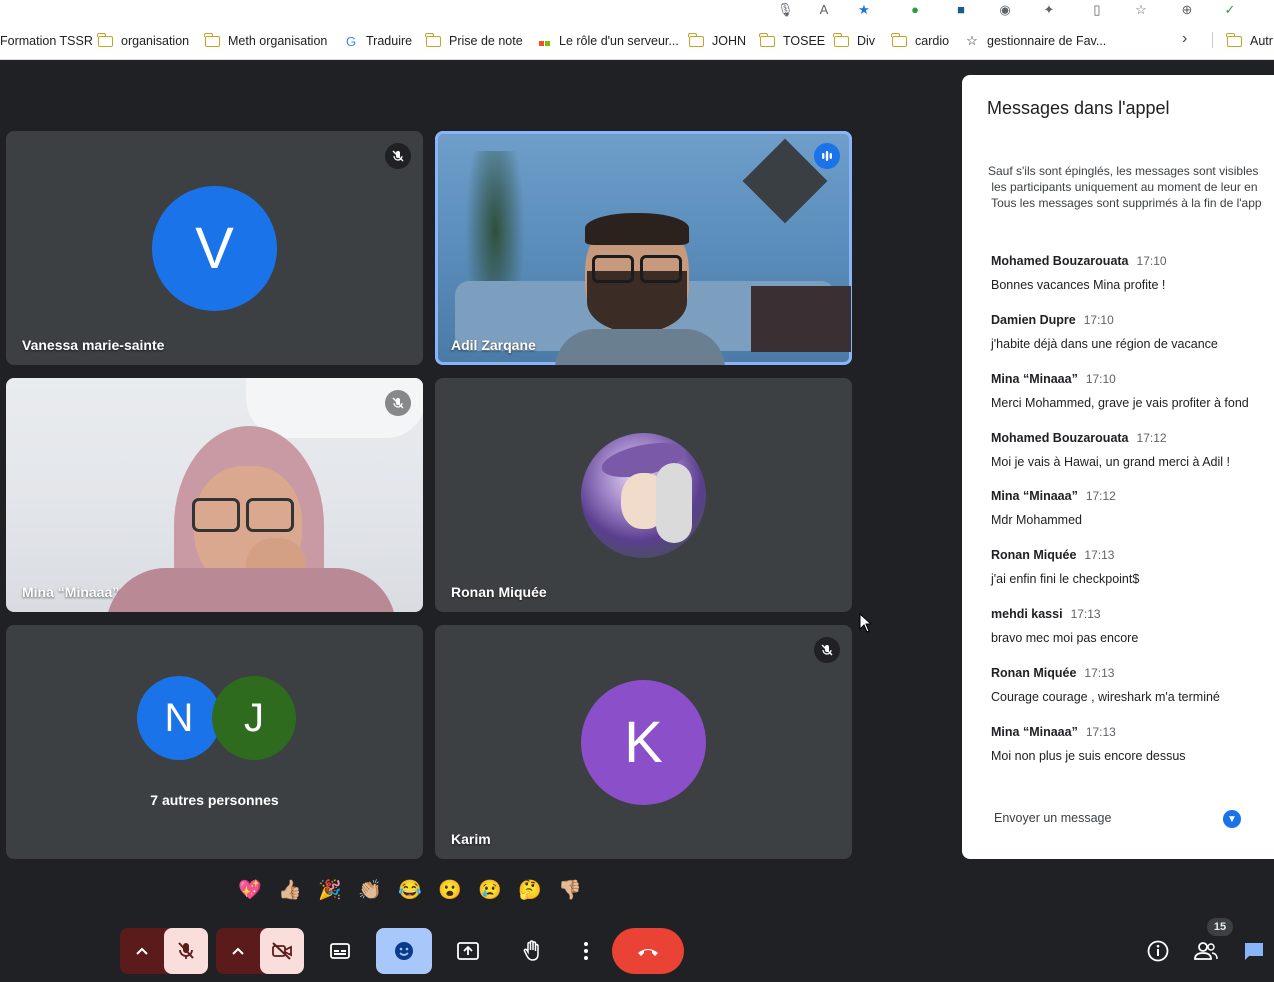 The image size is (1274, 982). What do you see at coordinates (155, 41) in the screenshot?
I see `bookmark-label: organisation` at bounding box center [155, 41].